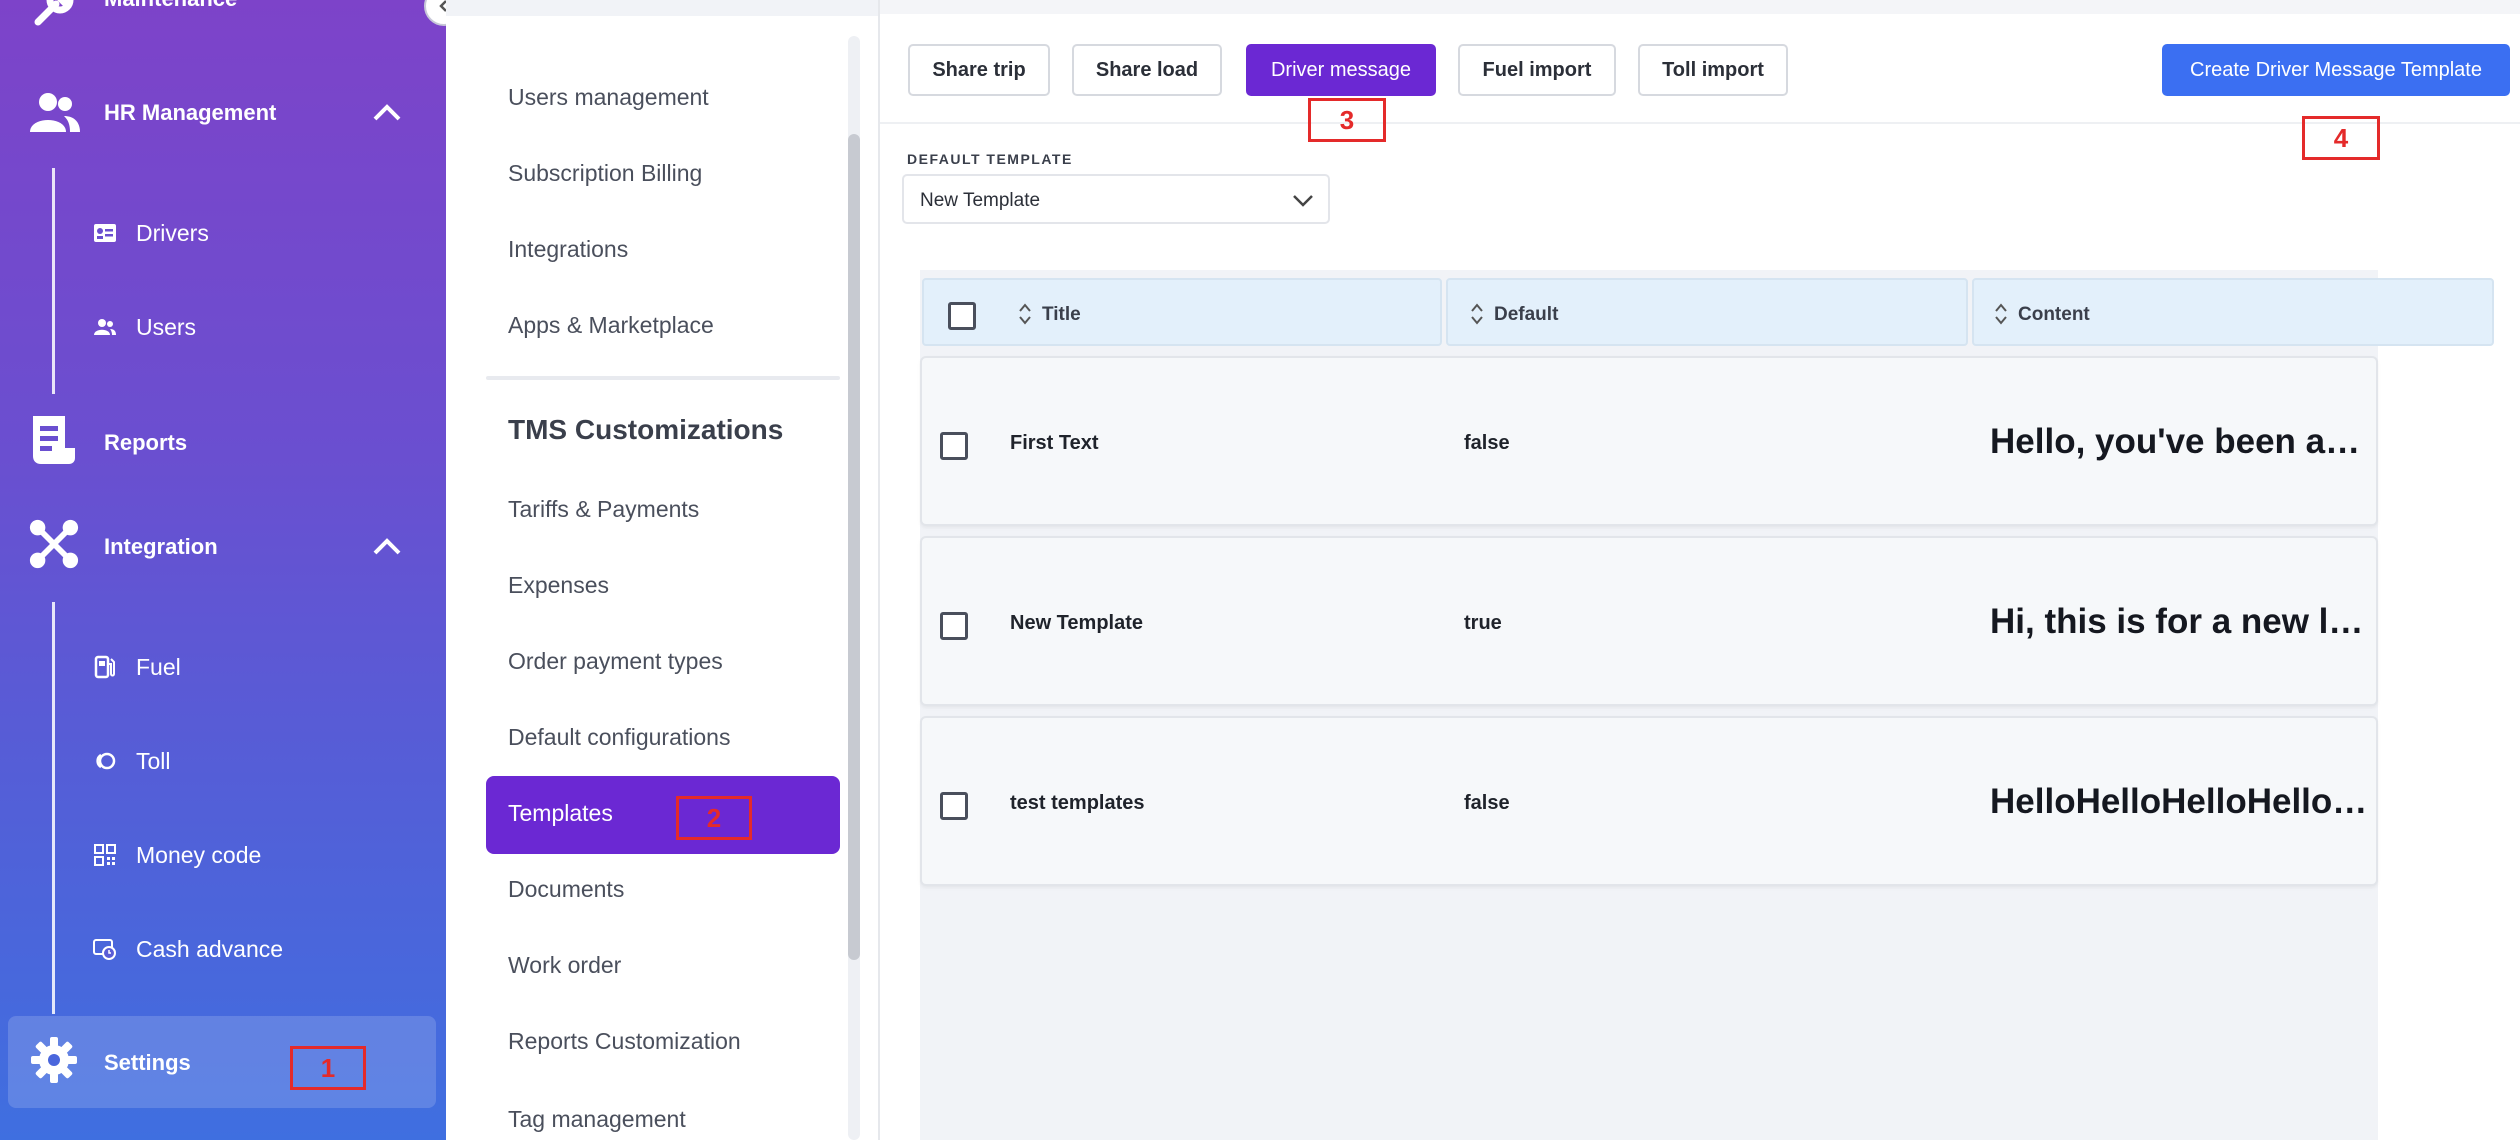  Describe the element at coordinates (223, 546) in the screenshot. I see `sidebar-item-integration: Integration` at that location.